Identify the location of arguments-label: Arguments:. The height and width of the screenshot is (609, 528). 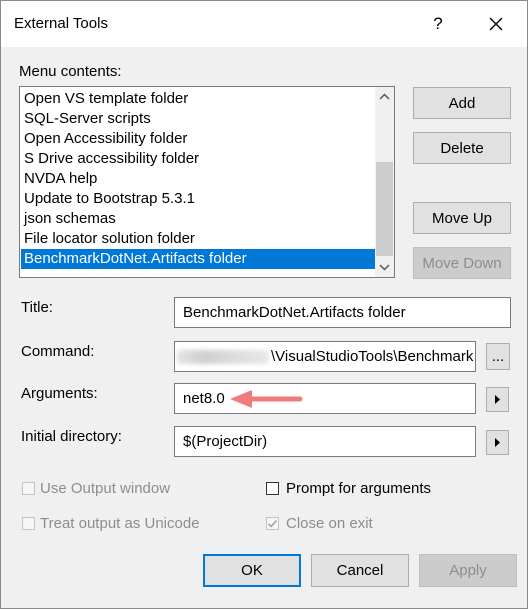
(59, 393).